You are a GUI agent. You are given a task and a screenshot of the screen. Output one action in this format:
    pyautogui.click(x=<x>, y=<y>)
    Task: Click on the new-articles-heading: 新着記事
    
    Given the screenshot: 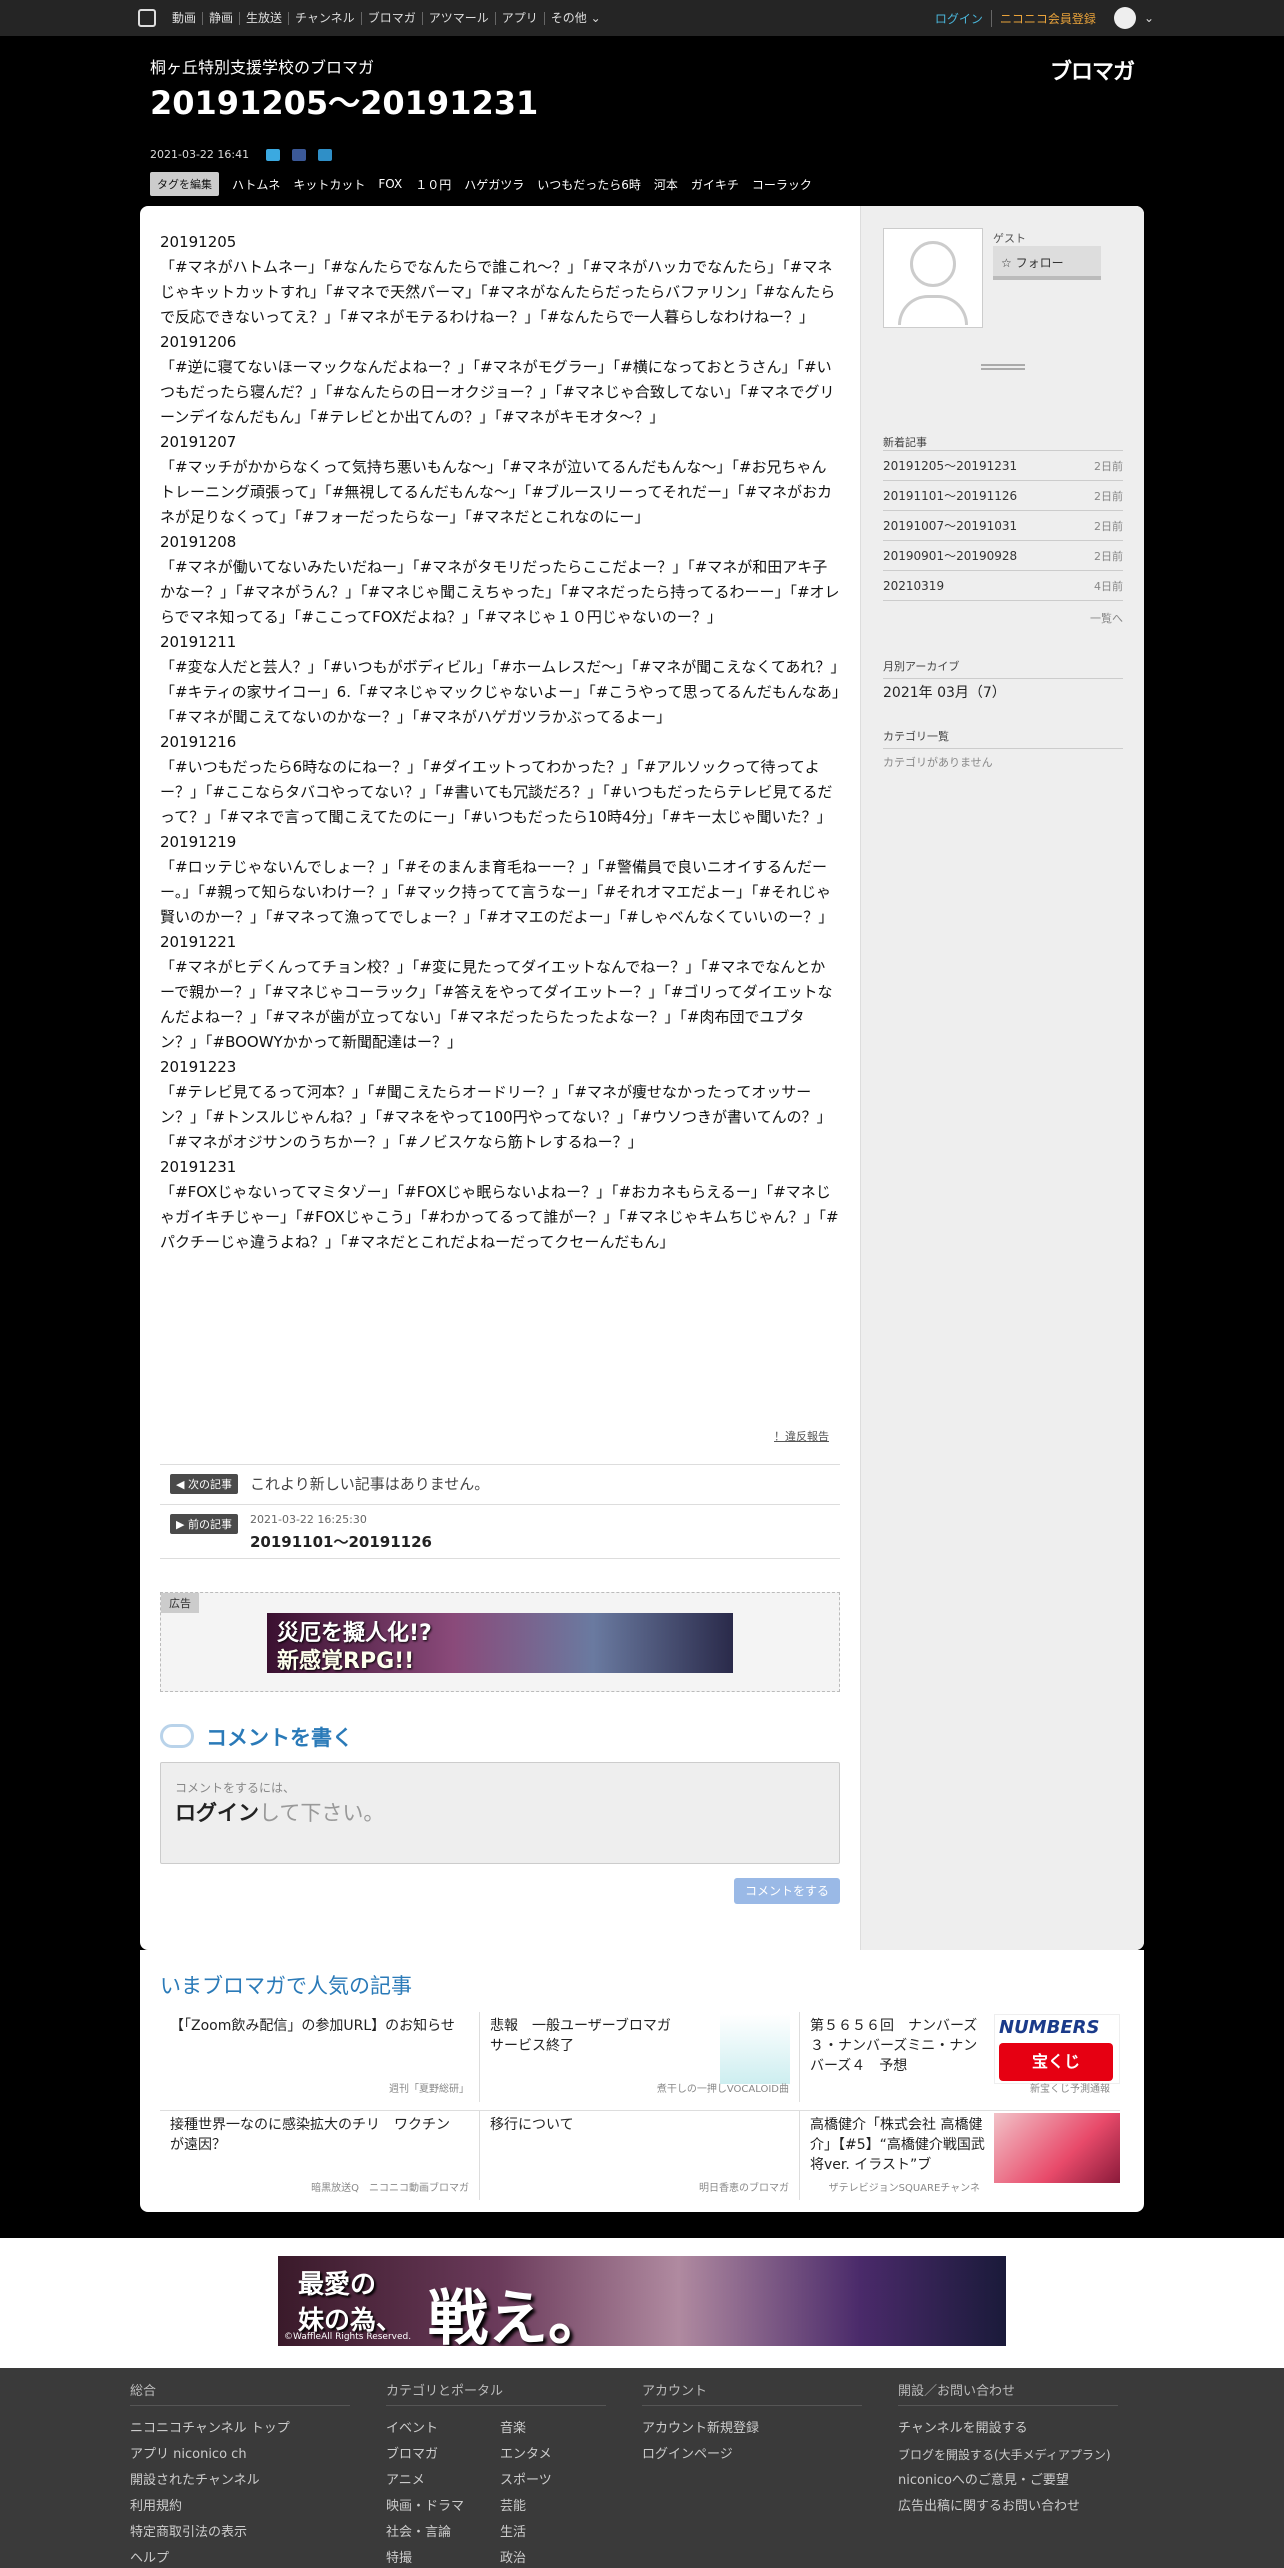 What is the action you would take?
    pyautogui.click(x=905, y=442)
    